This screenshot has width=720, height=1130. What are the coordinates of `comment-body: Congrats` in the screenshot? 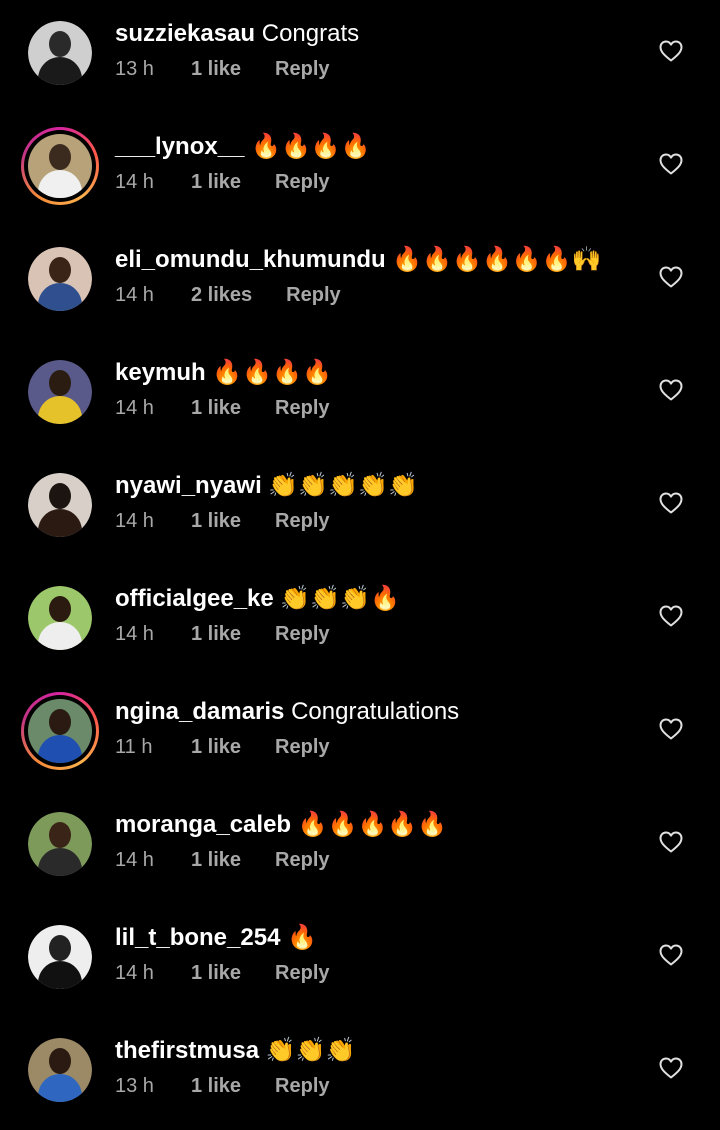 It's located at (310, 33).